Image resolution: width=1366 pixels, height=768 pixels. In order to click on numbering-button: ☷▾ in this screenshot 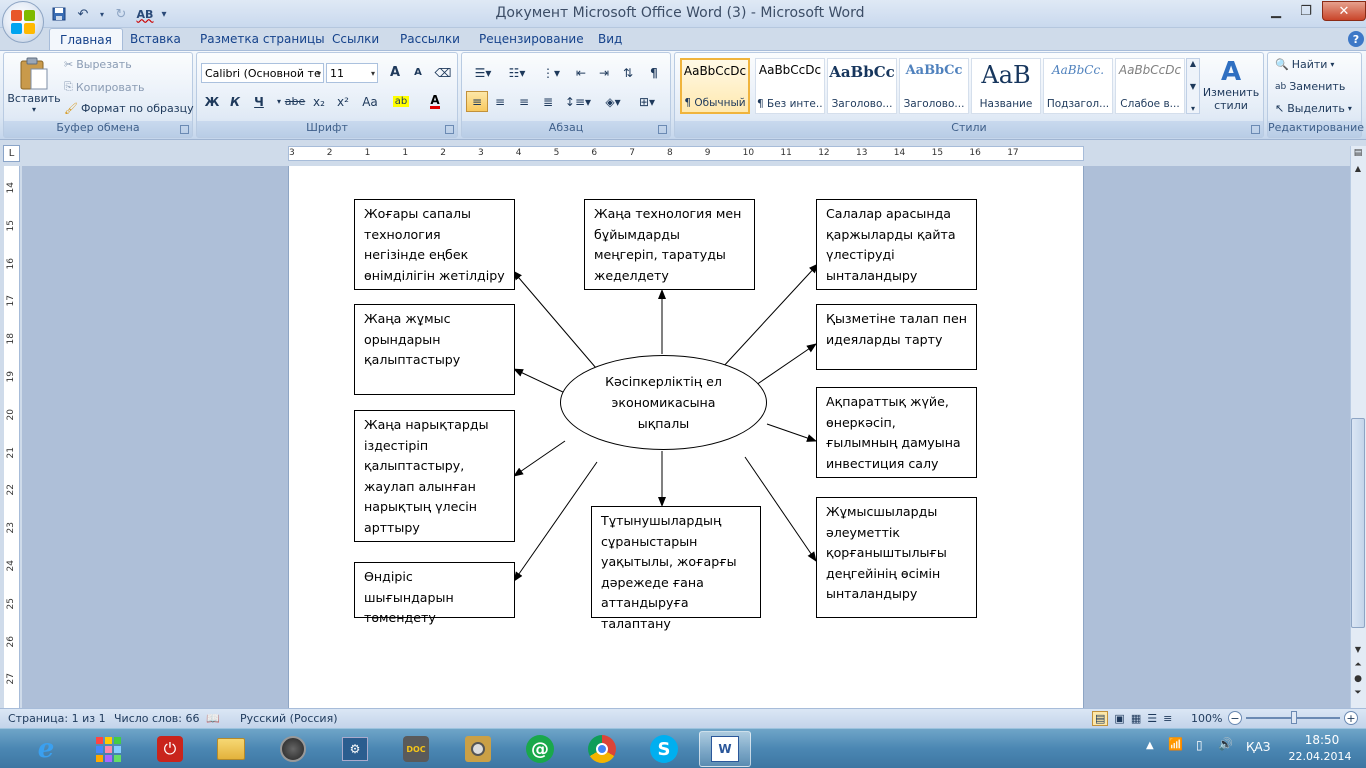, I will do `click(517, 72)`.